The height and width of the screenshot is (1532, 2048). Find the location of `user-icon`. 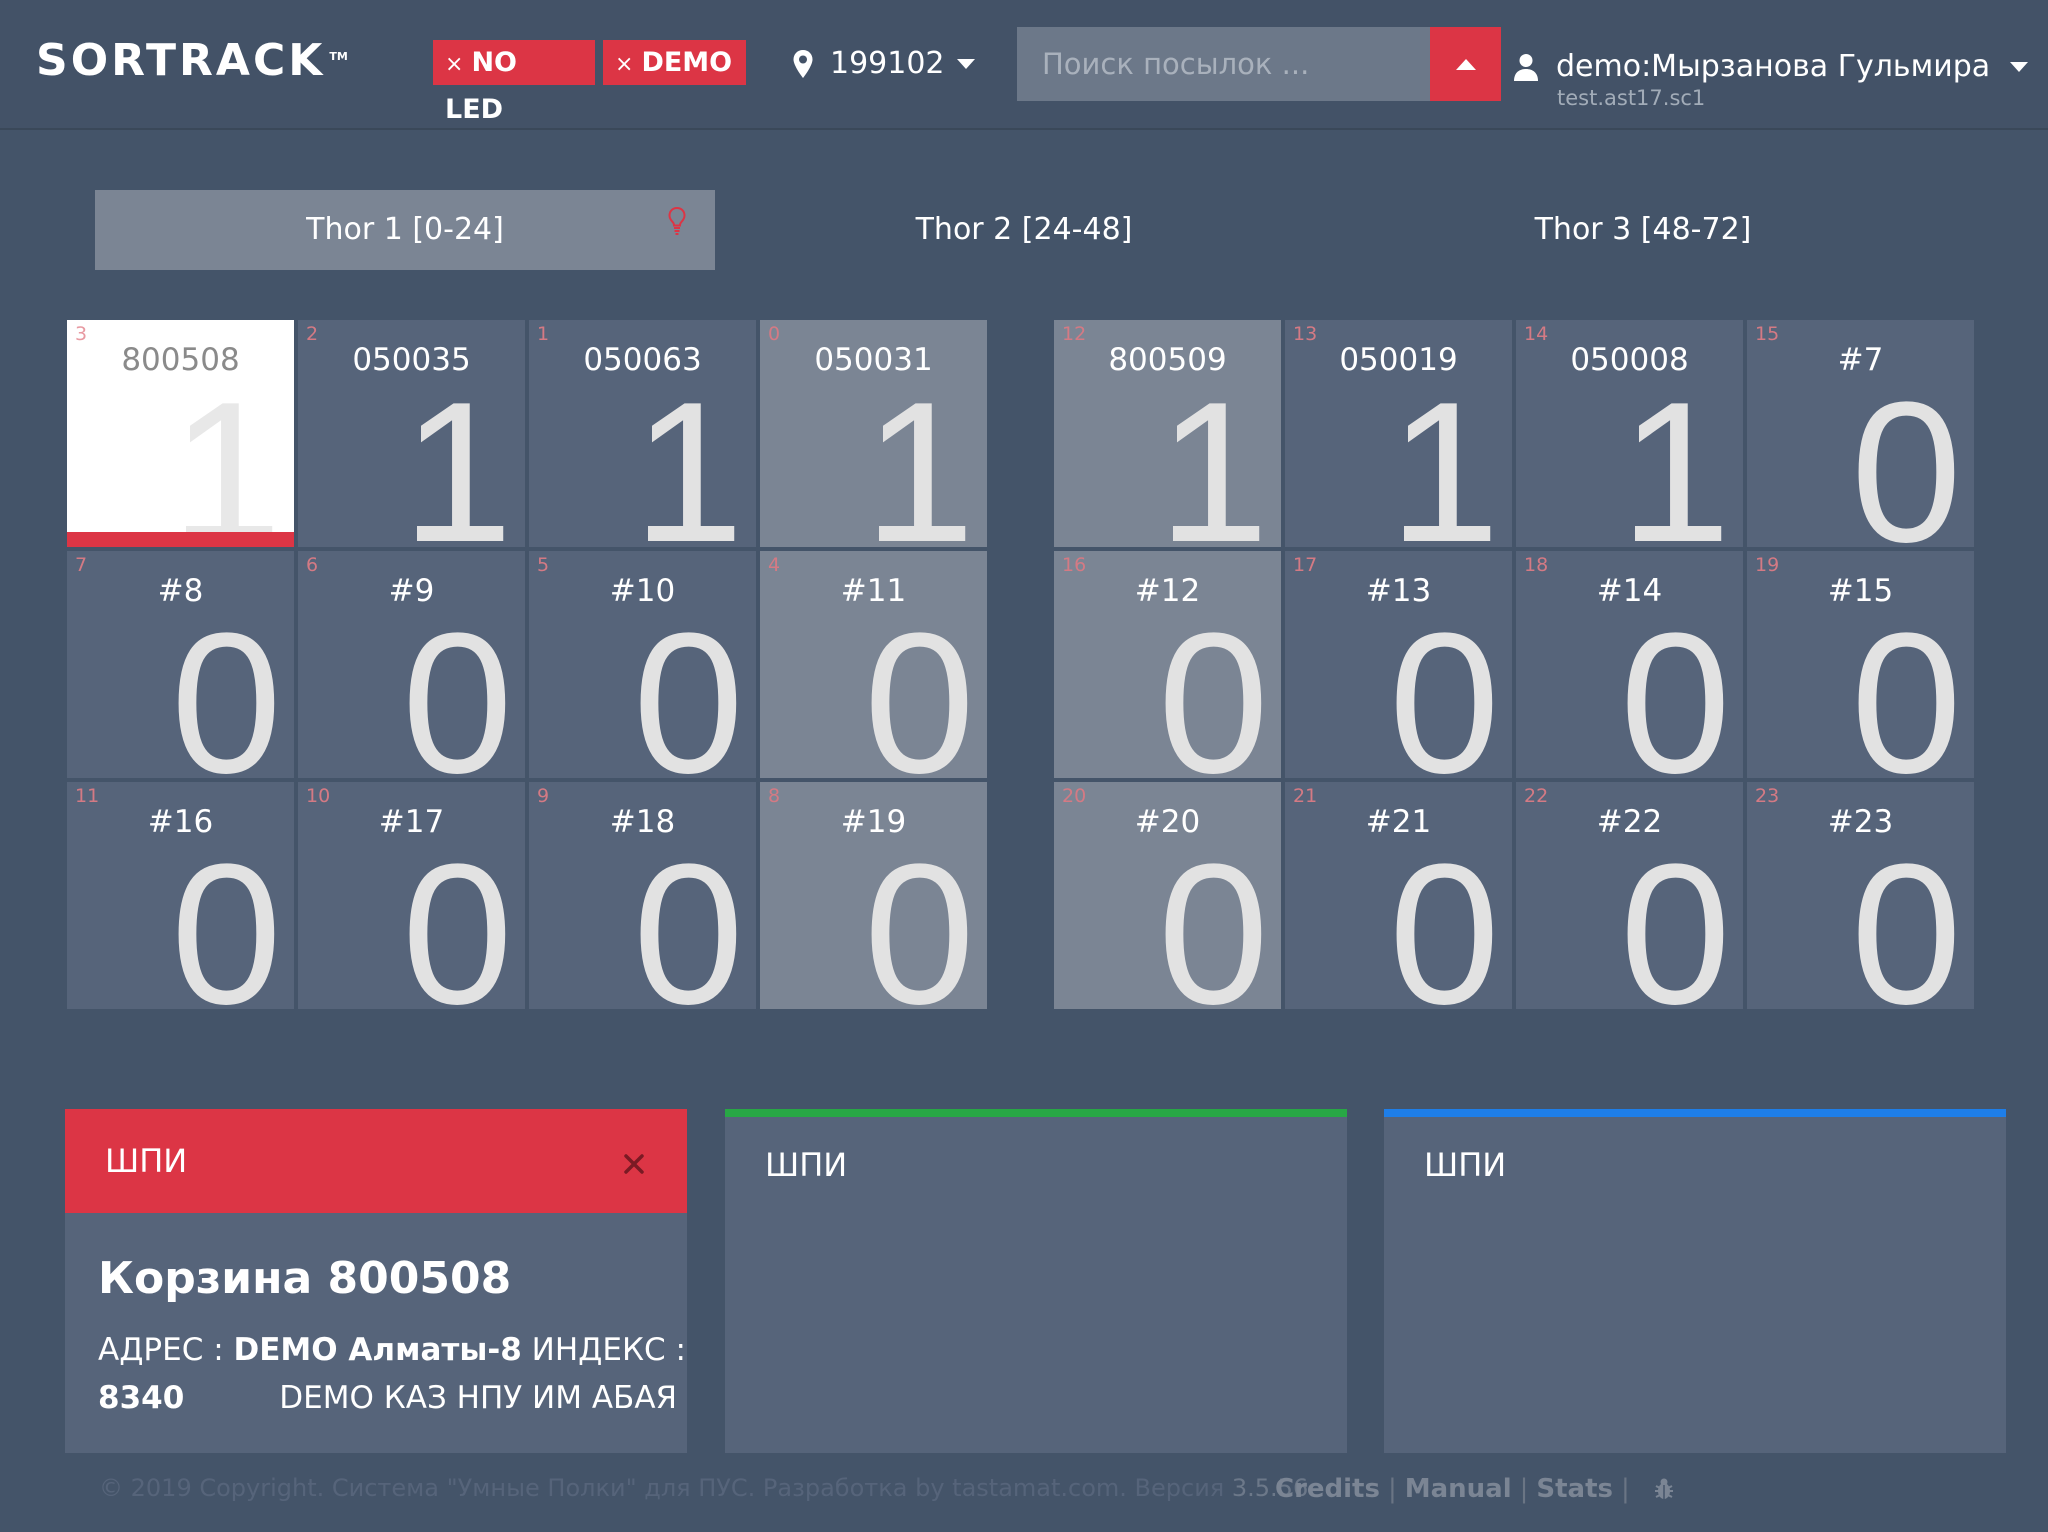

user-icon is located at coordinates (1526, 67).